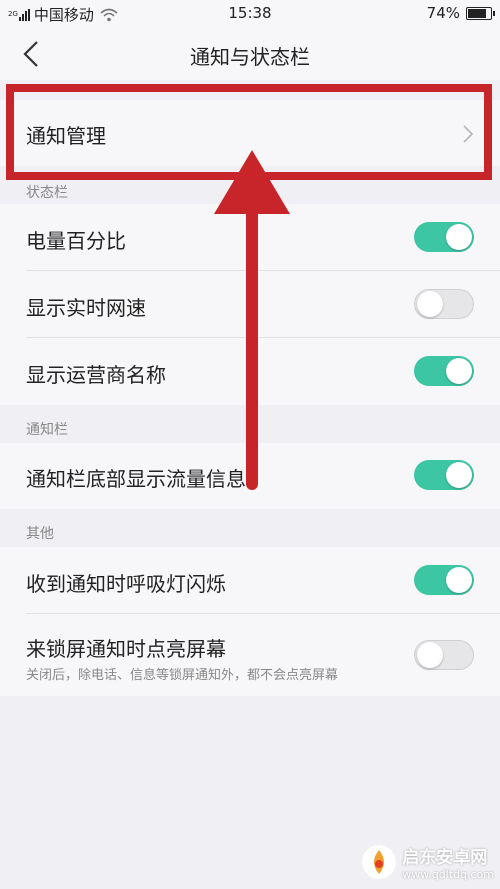 Image resolution: width=500 pixels, height=889 pixels. I want to click on watermark: 启东安卓网 www.qdltdq.com, so click(428, 862).